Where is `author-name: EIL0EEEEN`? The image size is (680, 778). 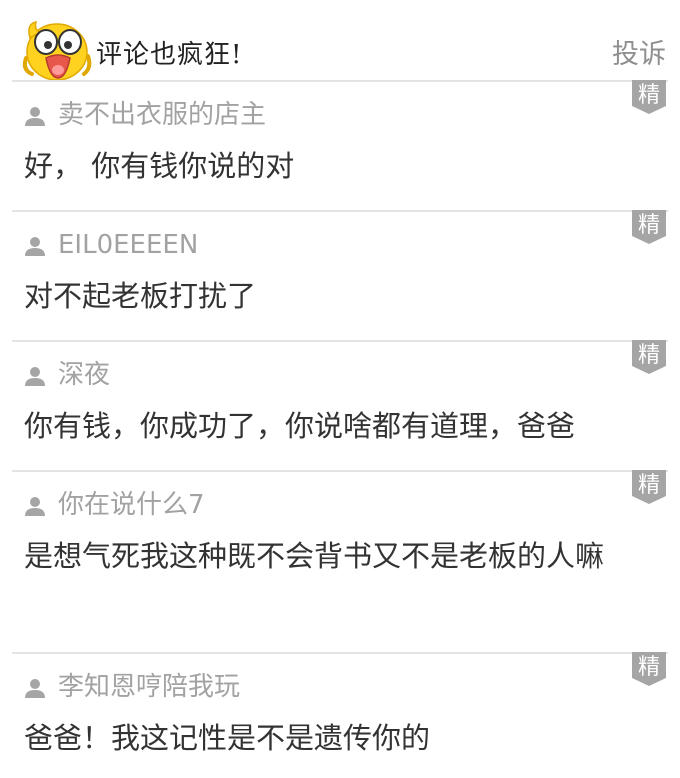 author-name: EIL0EEEEN is located at coordinates (128, 245).